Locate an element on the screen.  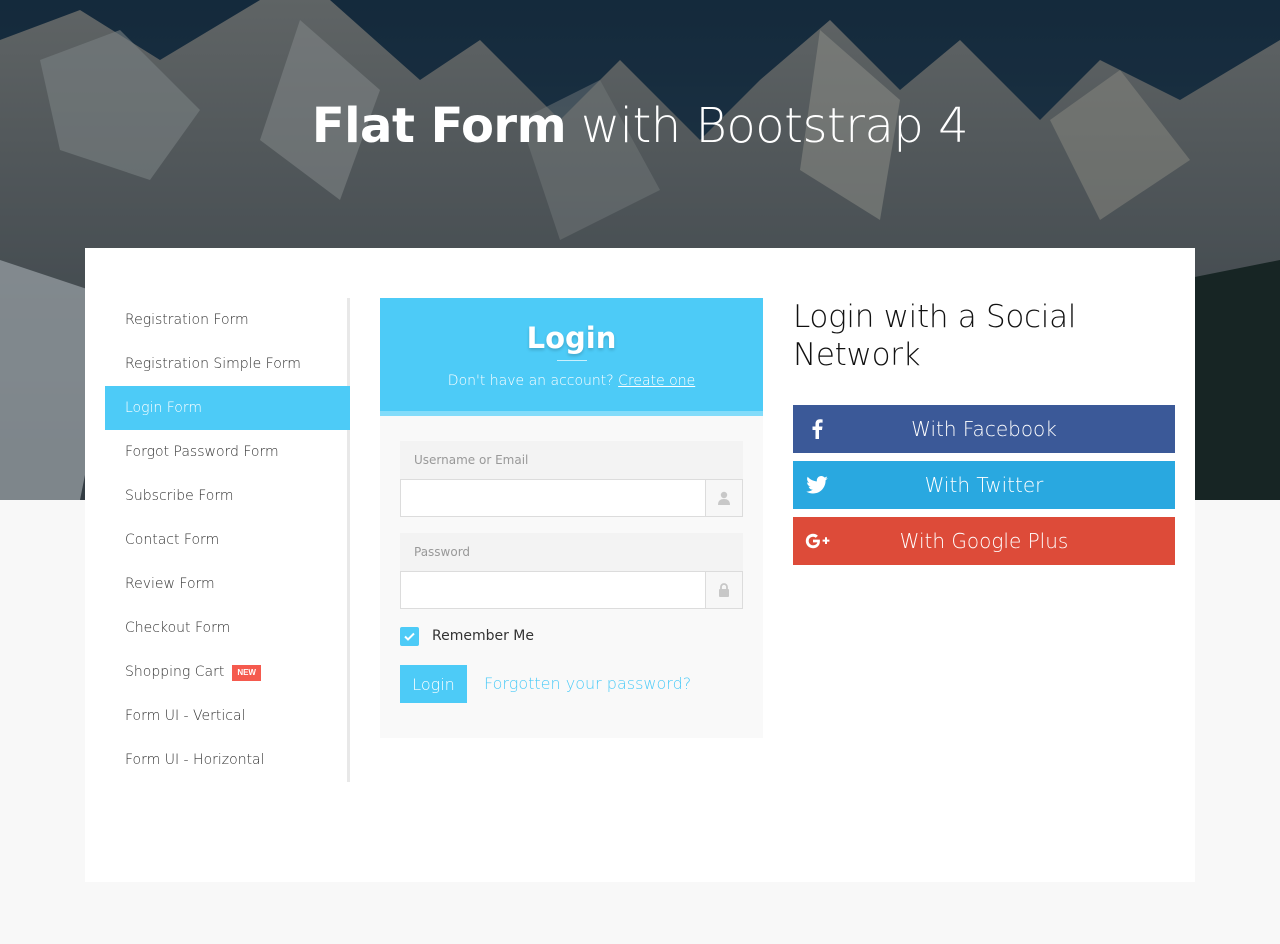
sidebar-item-shopping-cart: Shopping Cart NEW is located at coordinates (227, 672).